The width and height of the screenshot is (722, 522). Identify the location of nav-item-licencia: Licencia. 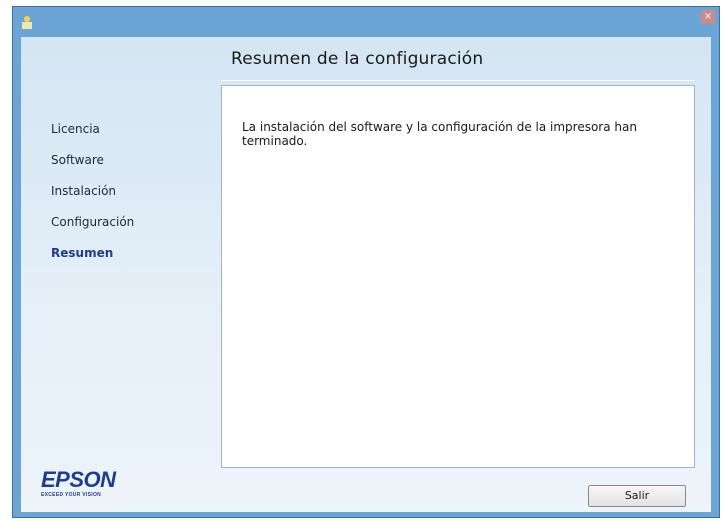
(75, 129).